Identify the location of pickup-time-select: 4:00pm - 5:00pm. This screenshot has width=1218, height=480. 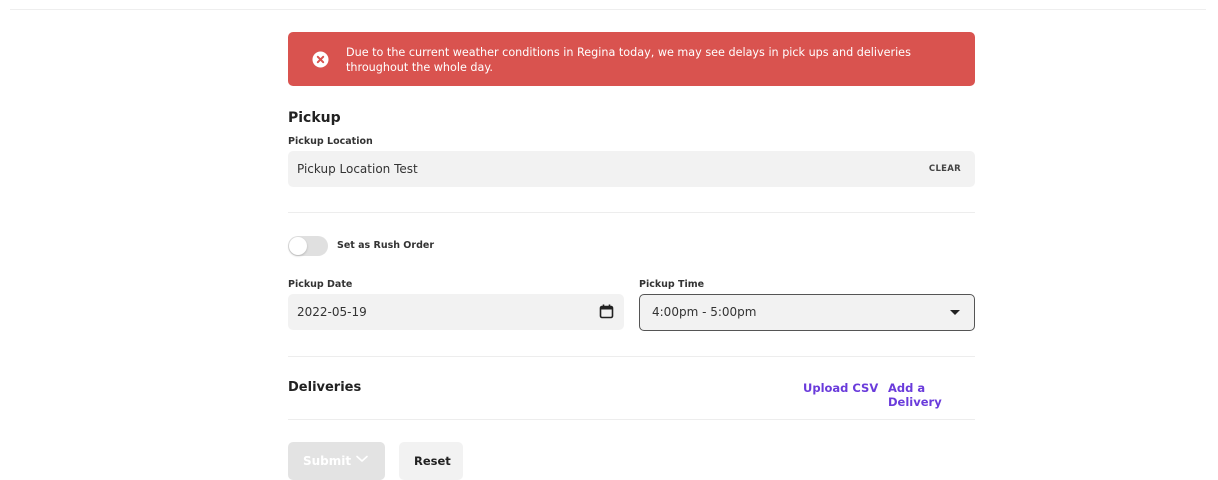
(807, 312).